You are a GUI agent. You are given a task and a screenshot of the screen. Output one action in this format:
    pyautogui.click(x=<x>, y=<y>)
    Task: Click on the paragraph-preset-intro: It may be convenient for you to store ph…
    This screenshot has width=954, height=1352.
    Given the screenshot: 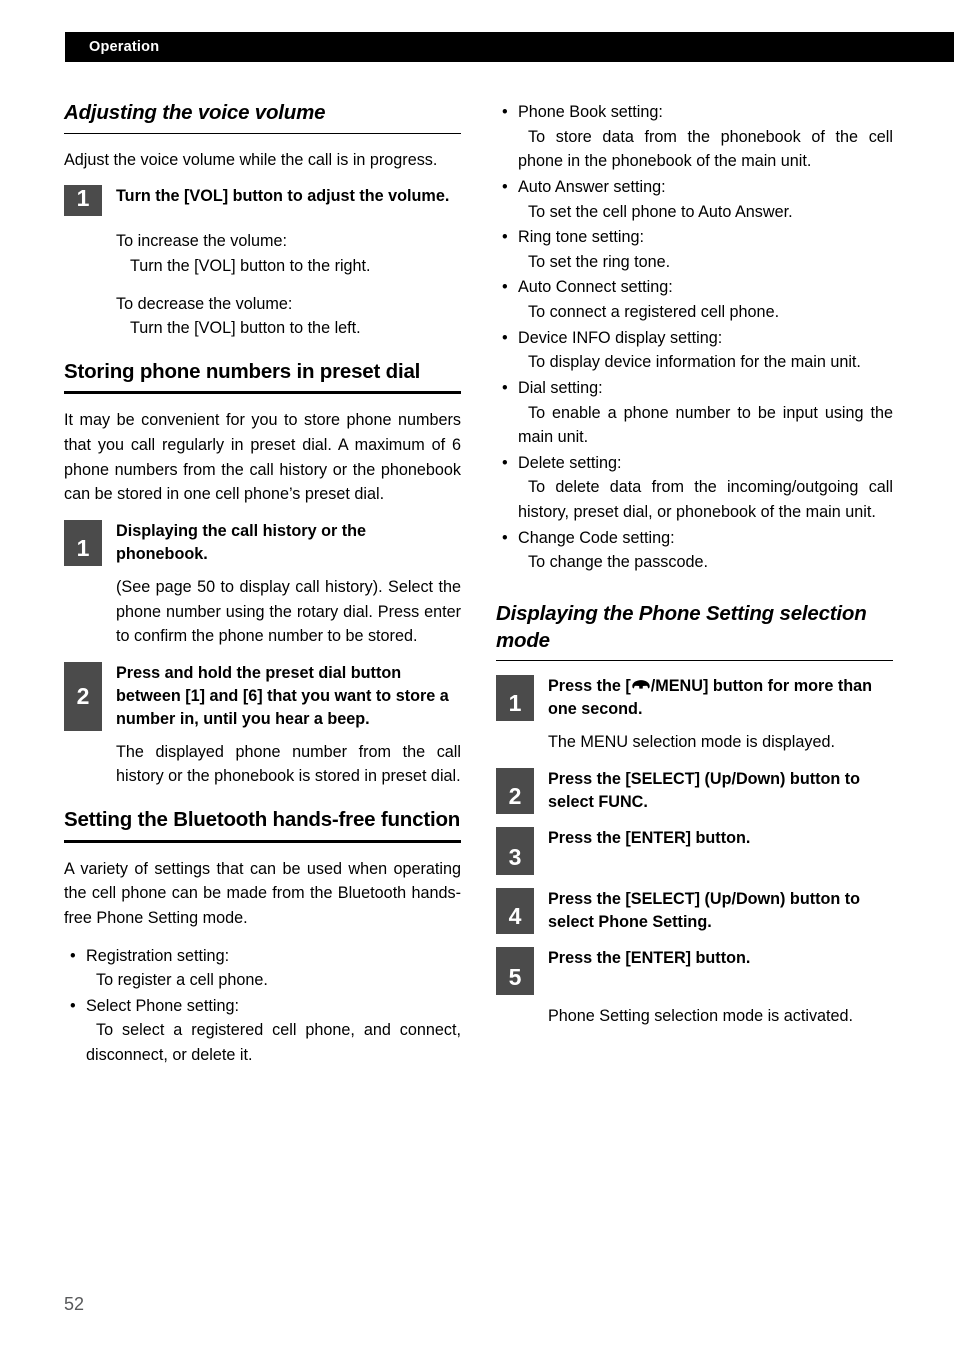 What is the action you would take?
    pyautogui.click(x=262, y=457)
    